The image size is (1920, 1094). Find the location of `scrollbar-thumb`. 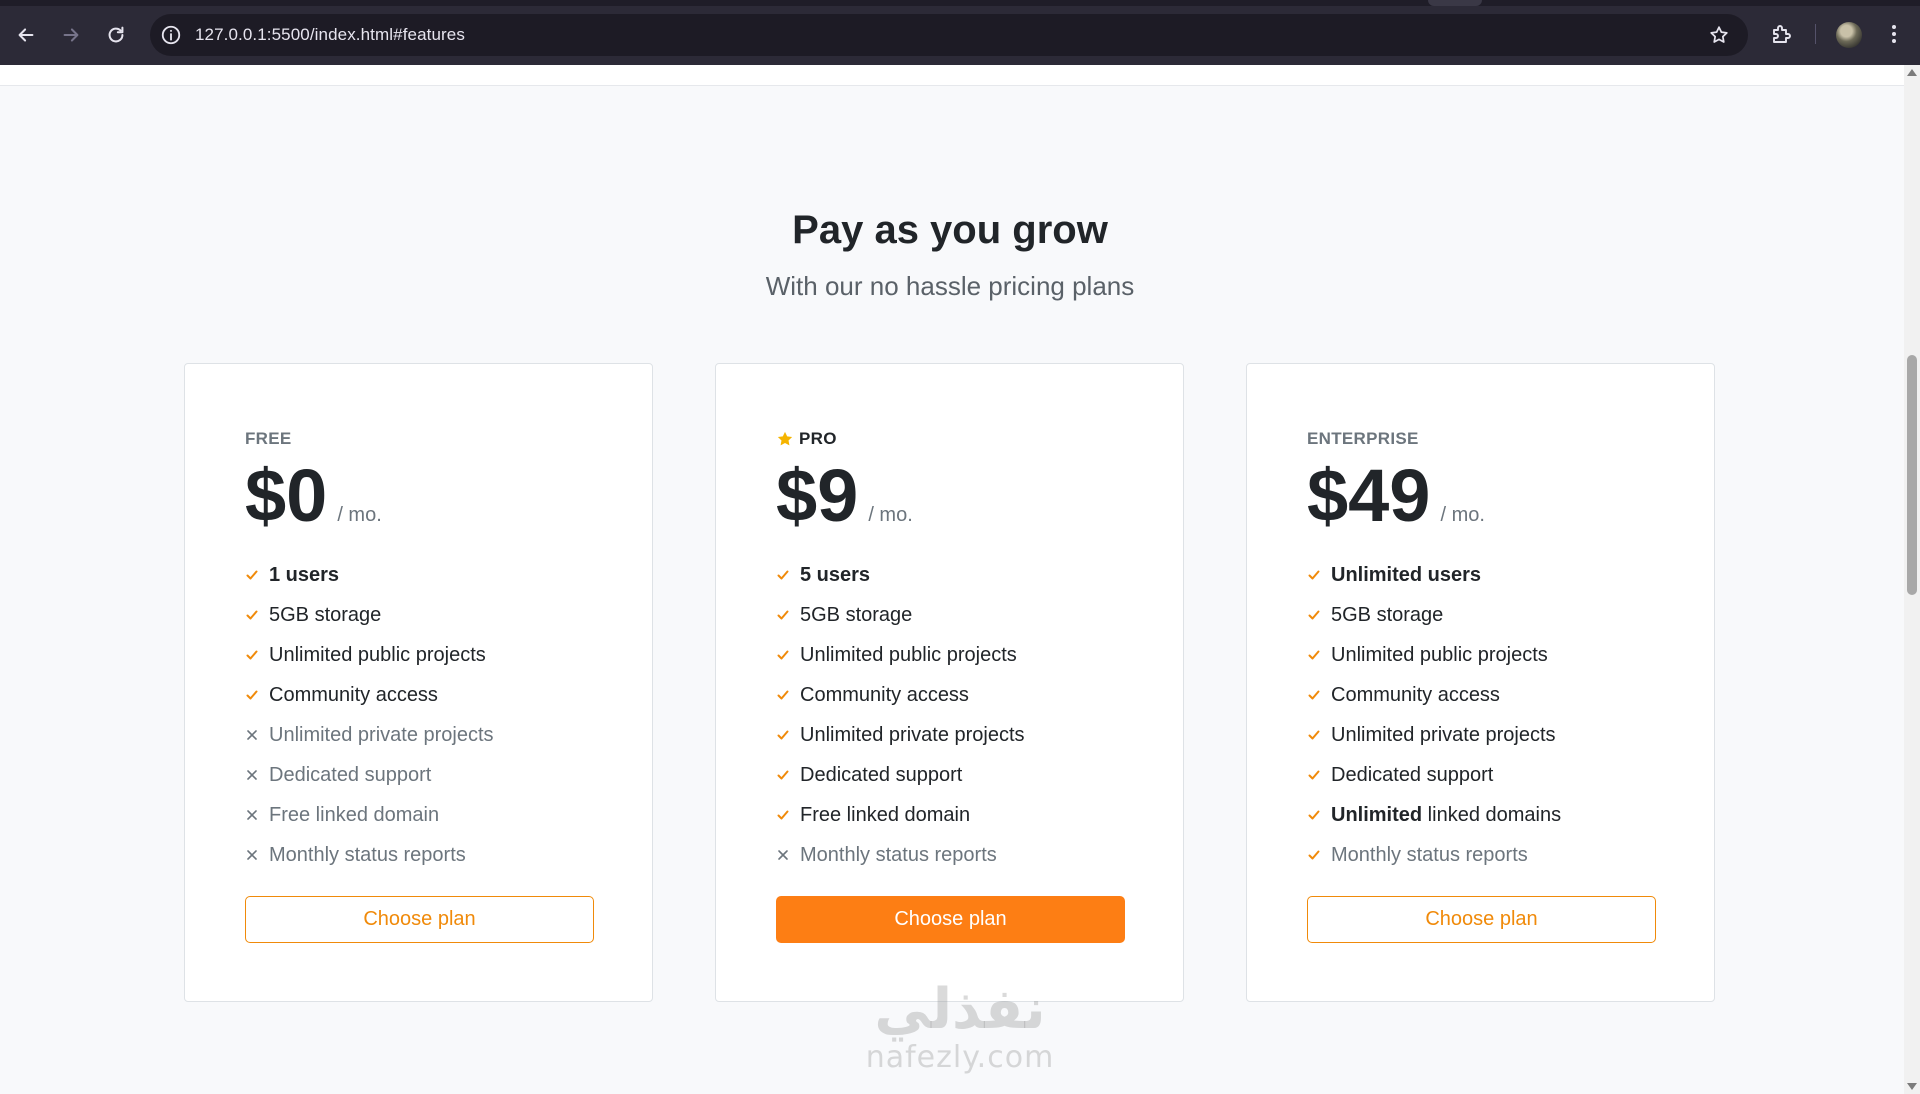

scrollbar-thumb is located at coordinates (1912, 475).